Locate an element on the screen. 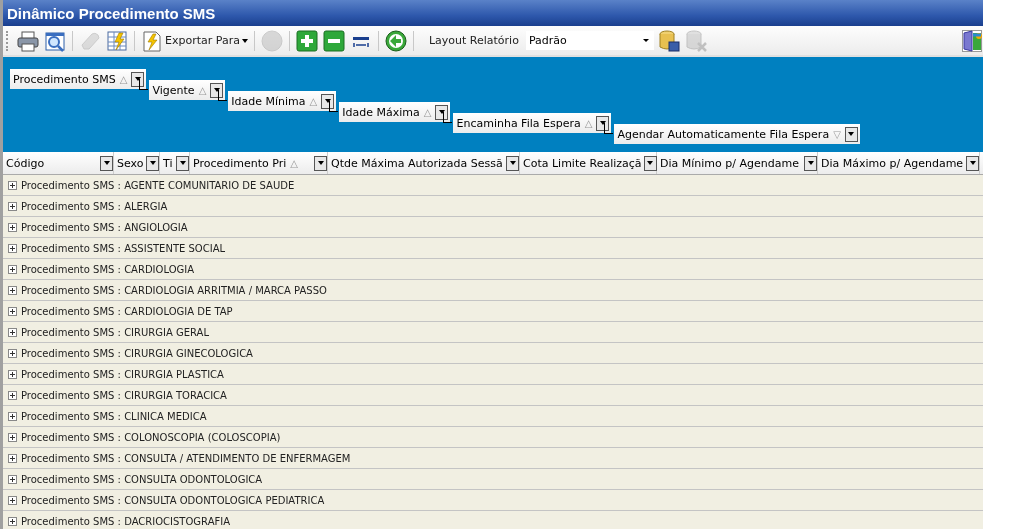 Image resolution: width=1009 pixels, height=529 pixels. column-header: Qtde Máxima Autorizada Sessã is located at coordinates (424, 163).